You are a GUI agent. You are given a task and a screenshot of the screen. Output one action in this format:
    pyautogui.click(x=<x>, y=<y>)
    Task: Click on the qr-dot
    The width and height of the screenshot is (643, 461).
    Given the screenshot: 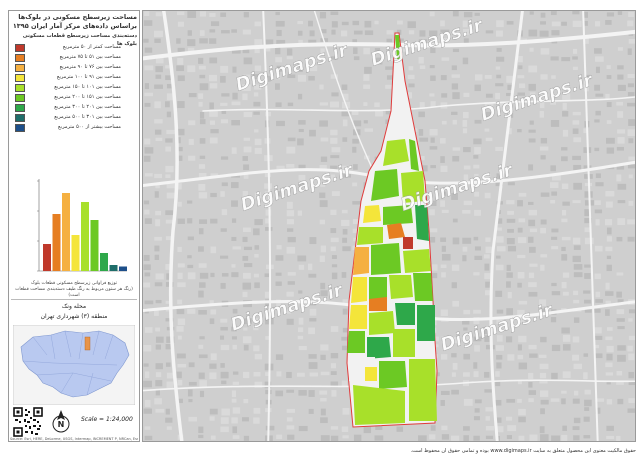 What is the action you would take?
    pyautogui.click(x=18, y=412)
    